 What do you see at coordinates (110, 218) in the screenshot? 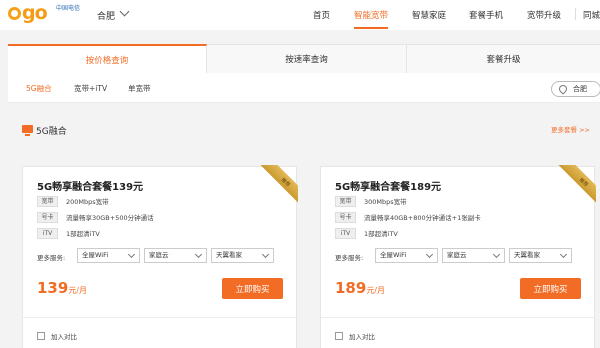
I see `feature-text: 流量畅享30GB+500分钟通话` at bounding box center [110, 218].